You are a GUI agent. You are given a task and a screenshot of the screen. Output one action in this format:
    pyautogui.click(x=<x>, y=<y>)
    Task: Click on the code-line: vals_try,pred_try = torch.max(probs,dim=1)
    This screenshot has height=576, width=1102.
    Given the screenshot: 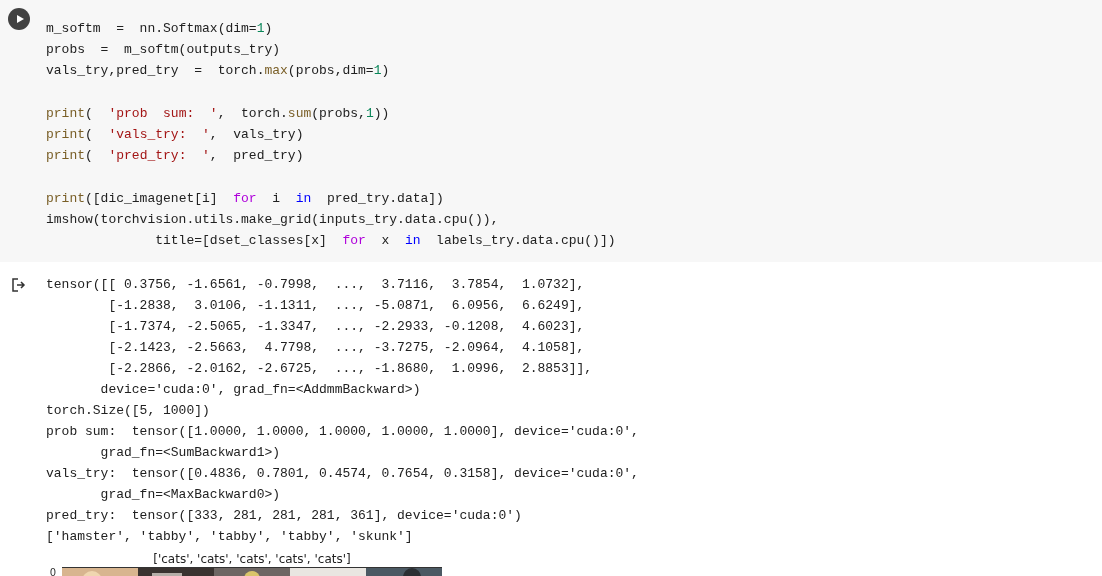 What is the action you would take?
    pyautogui.click(x=218, y=71)
    